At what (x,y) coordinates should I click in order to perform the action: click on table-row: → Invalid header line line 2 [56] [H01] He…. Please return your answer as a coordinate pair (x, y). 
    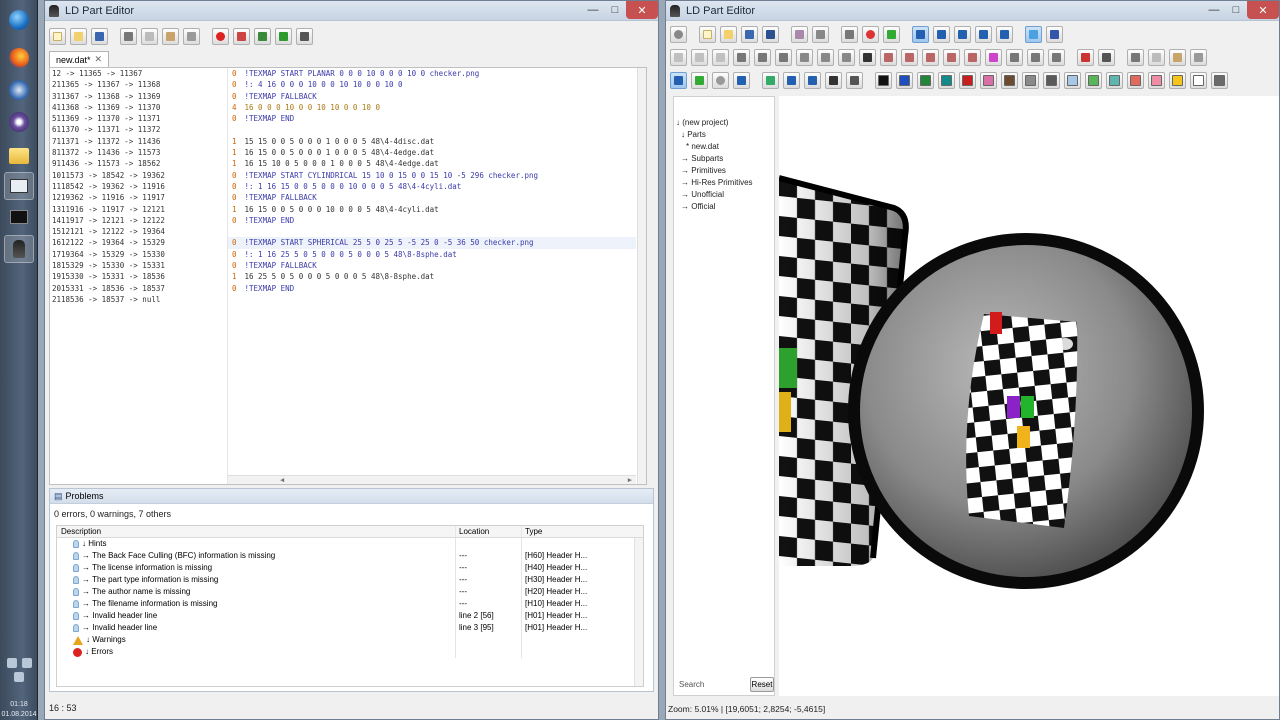
    Looking at the image, I should click on (350, 616).